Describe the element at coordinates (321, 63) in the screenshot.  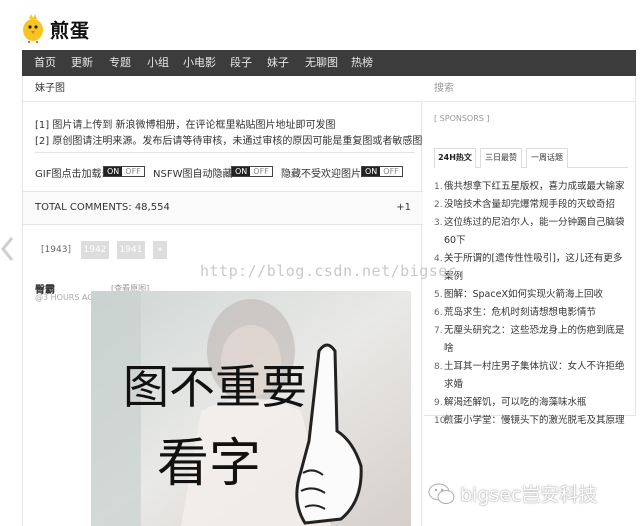
I see `nav-item-pics: 无聊图` at that location.